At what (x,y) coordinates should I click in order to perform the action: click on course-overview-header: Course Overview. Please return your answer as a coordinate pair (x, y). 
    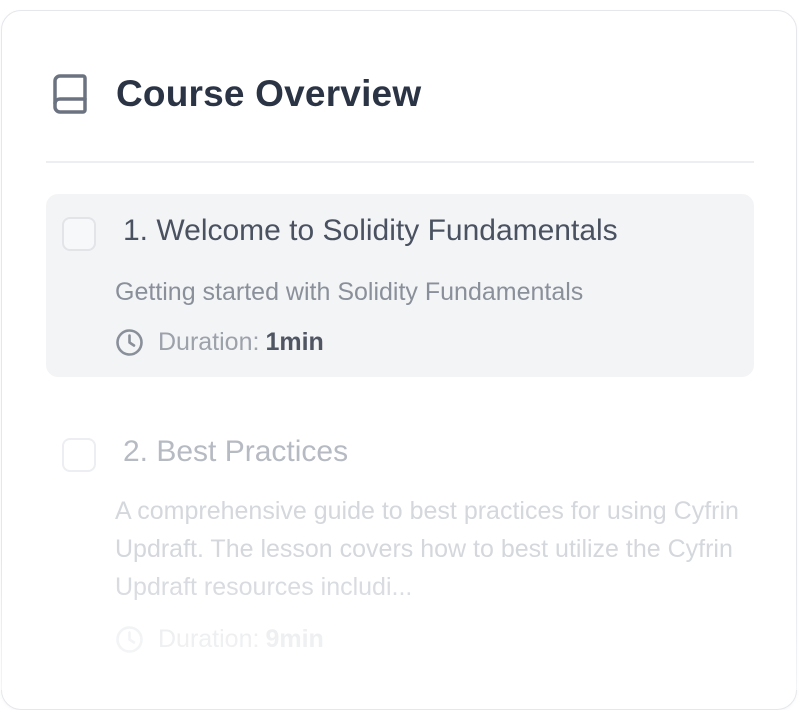
    Looking at the image, I should click on (236, 94).